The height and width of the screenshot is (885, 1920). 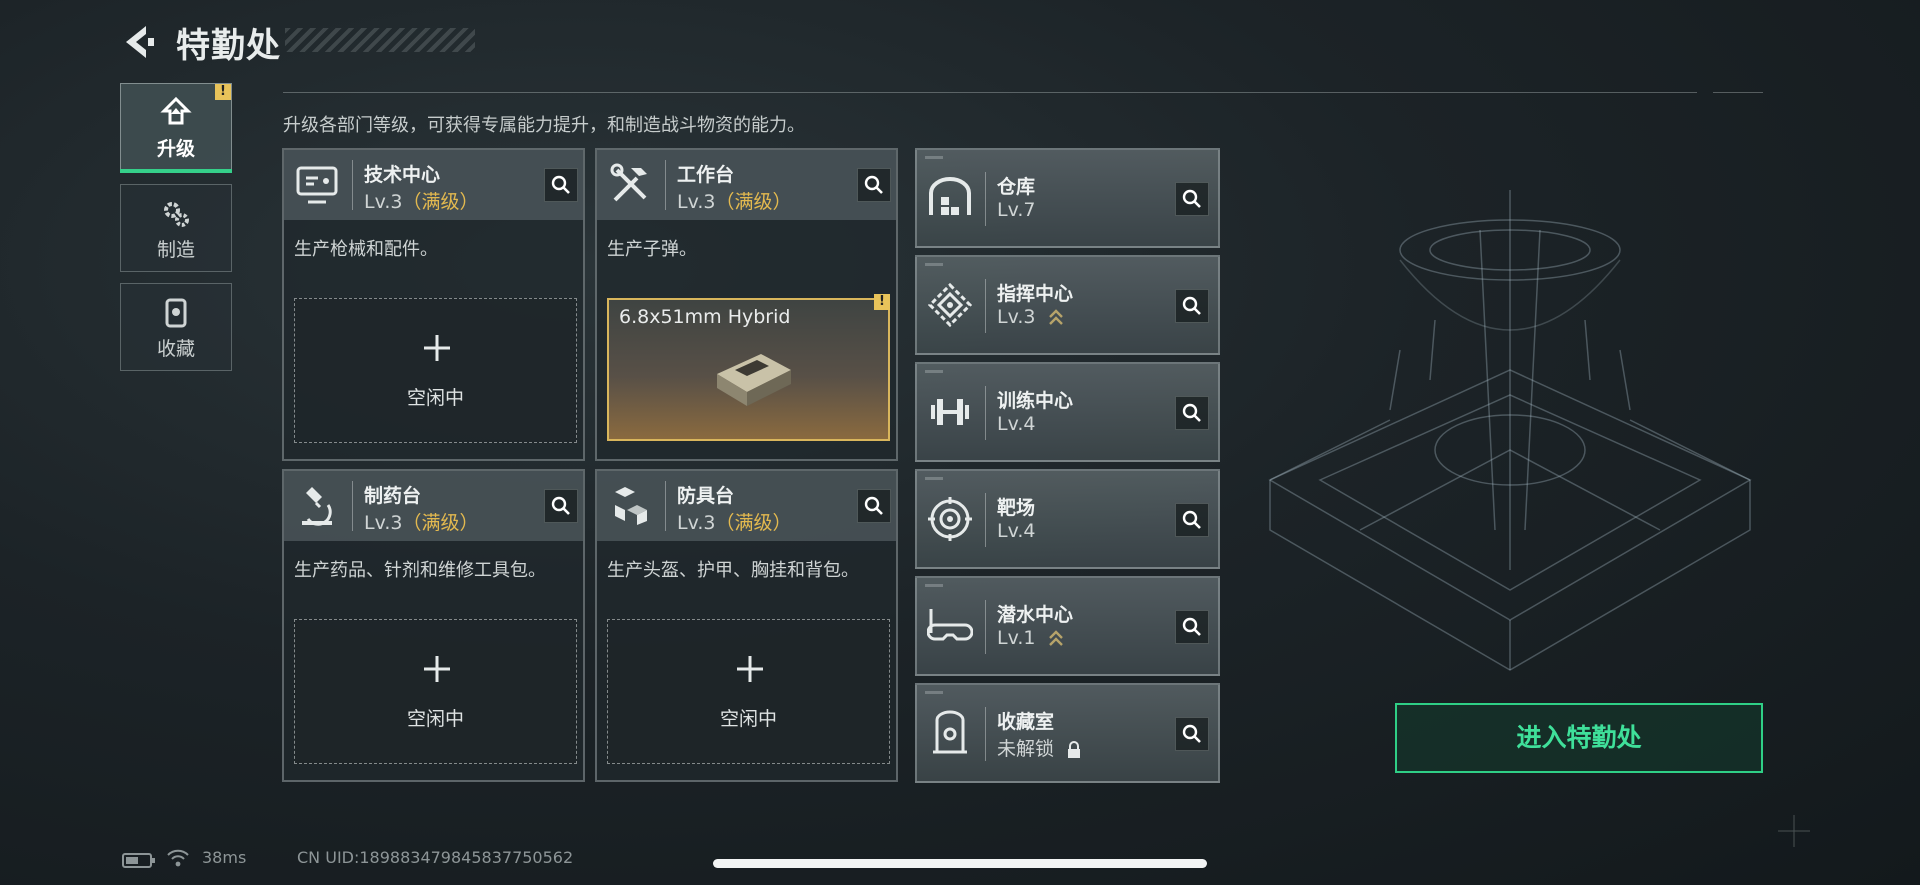 What do you see at coordinates (1579, 738) in the screenshot?
I see `enter-special-ops-button: 进入特勤处` at bounding box center [1579, 738].